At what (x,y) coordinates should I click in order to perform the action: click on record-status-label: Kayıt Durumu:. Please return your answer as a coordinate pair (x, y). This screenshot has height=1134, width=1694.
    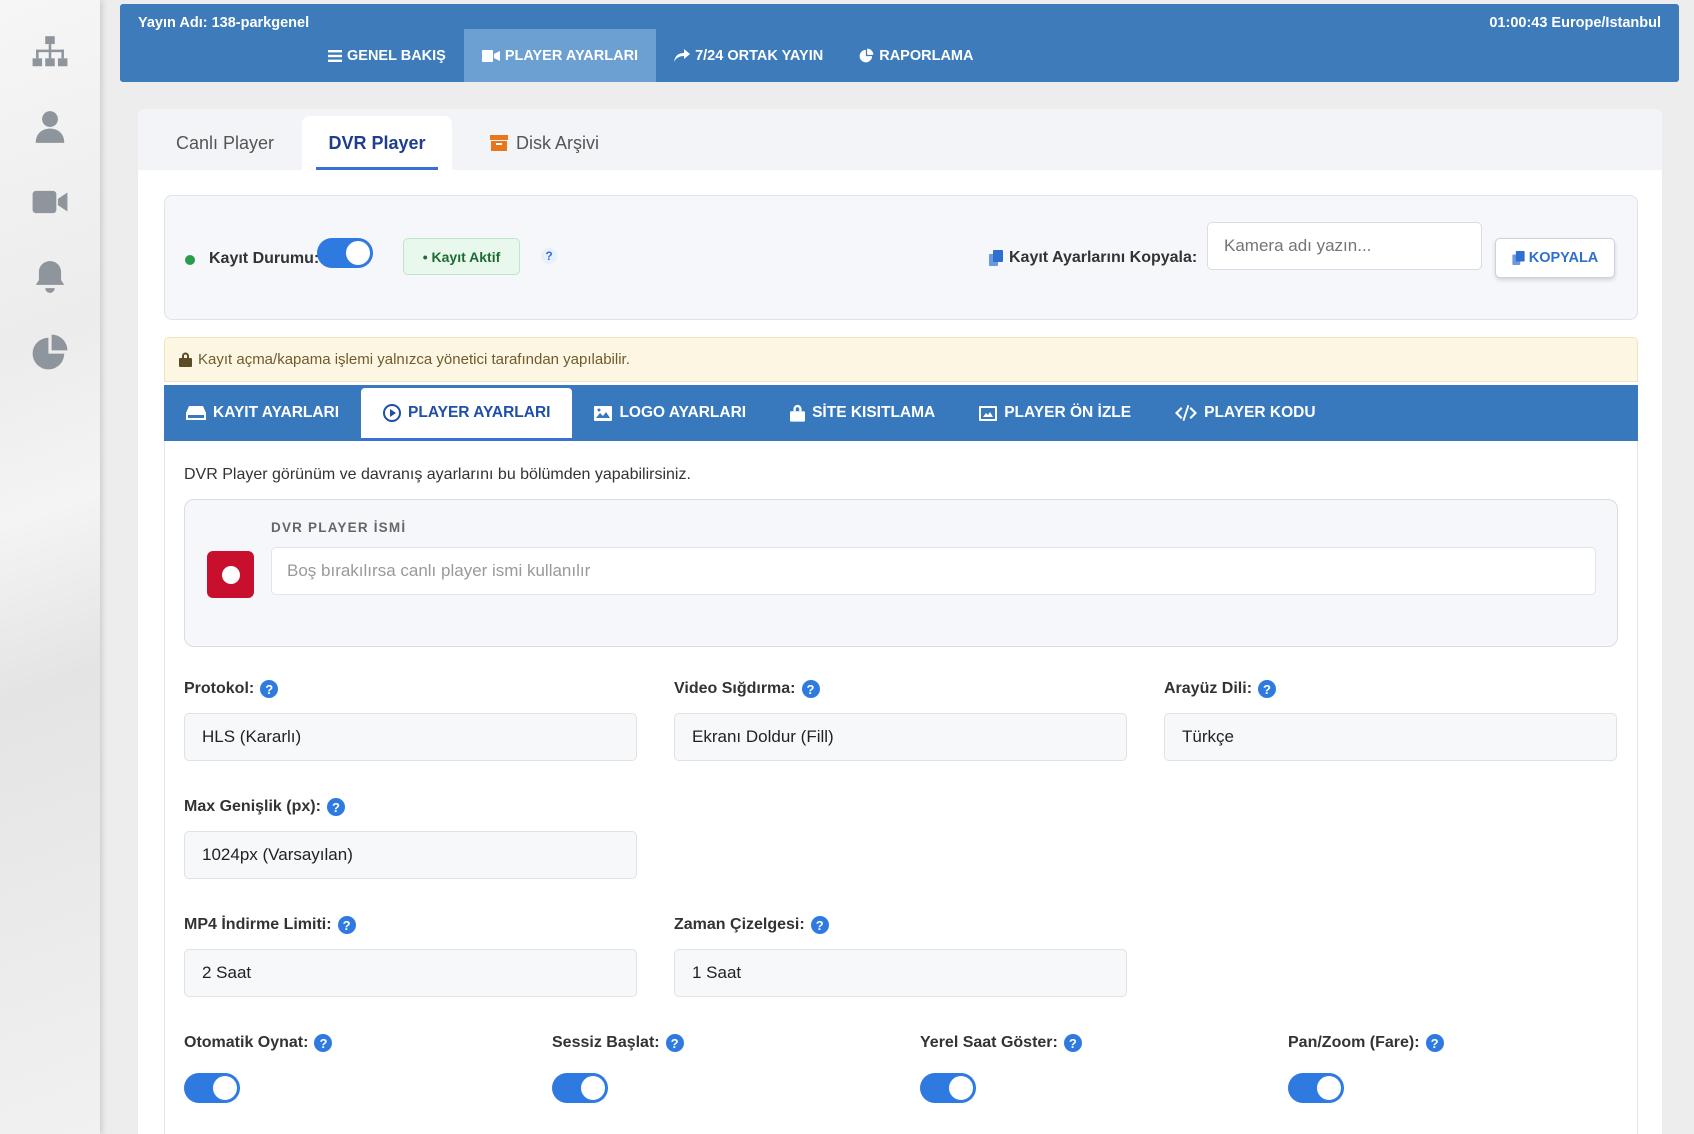
    Looking at the image, I should click on (264, 258).